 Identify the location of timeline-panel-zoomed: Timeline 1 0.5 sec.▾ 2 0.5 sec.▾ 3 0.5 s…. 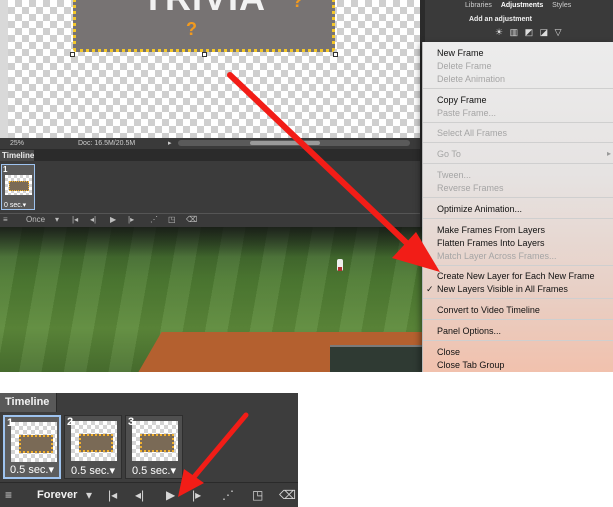
(149, 450).